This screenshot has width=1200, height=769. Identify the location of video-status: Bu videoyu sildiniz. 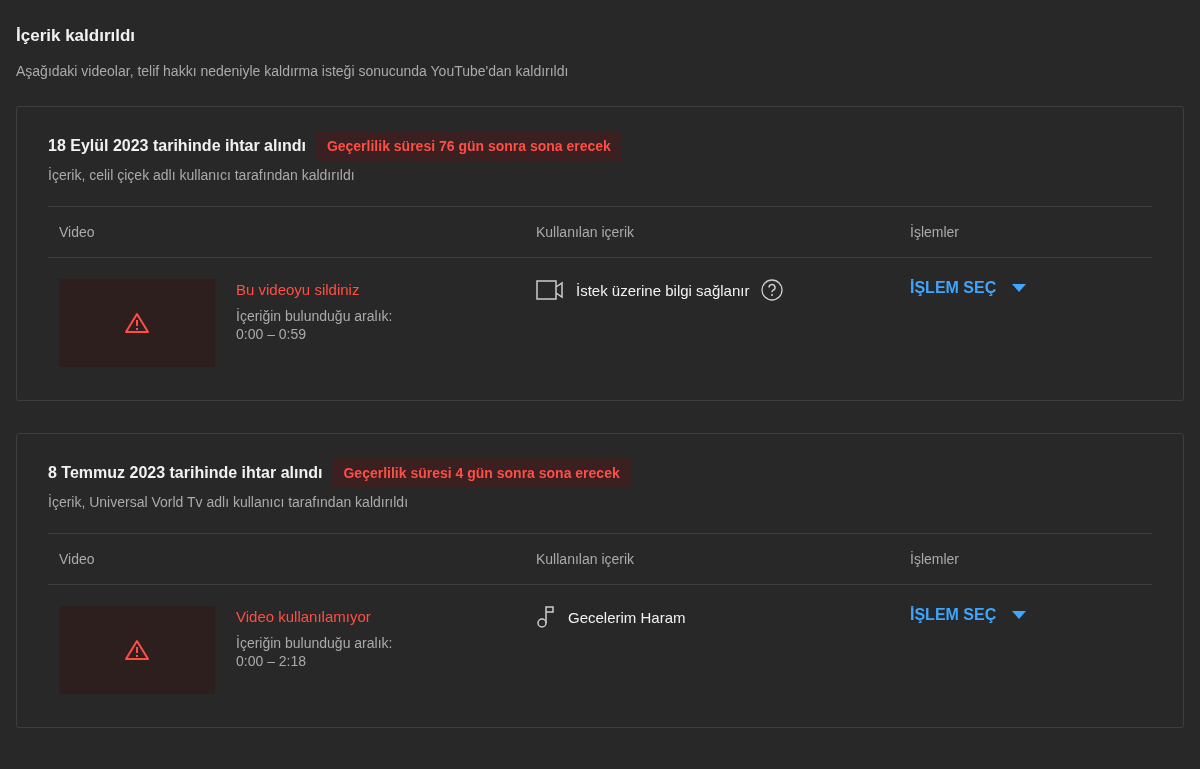
(298, 289).